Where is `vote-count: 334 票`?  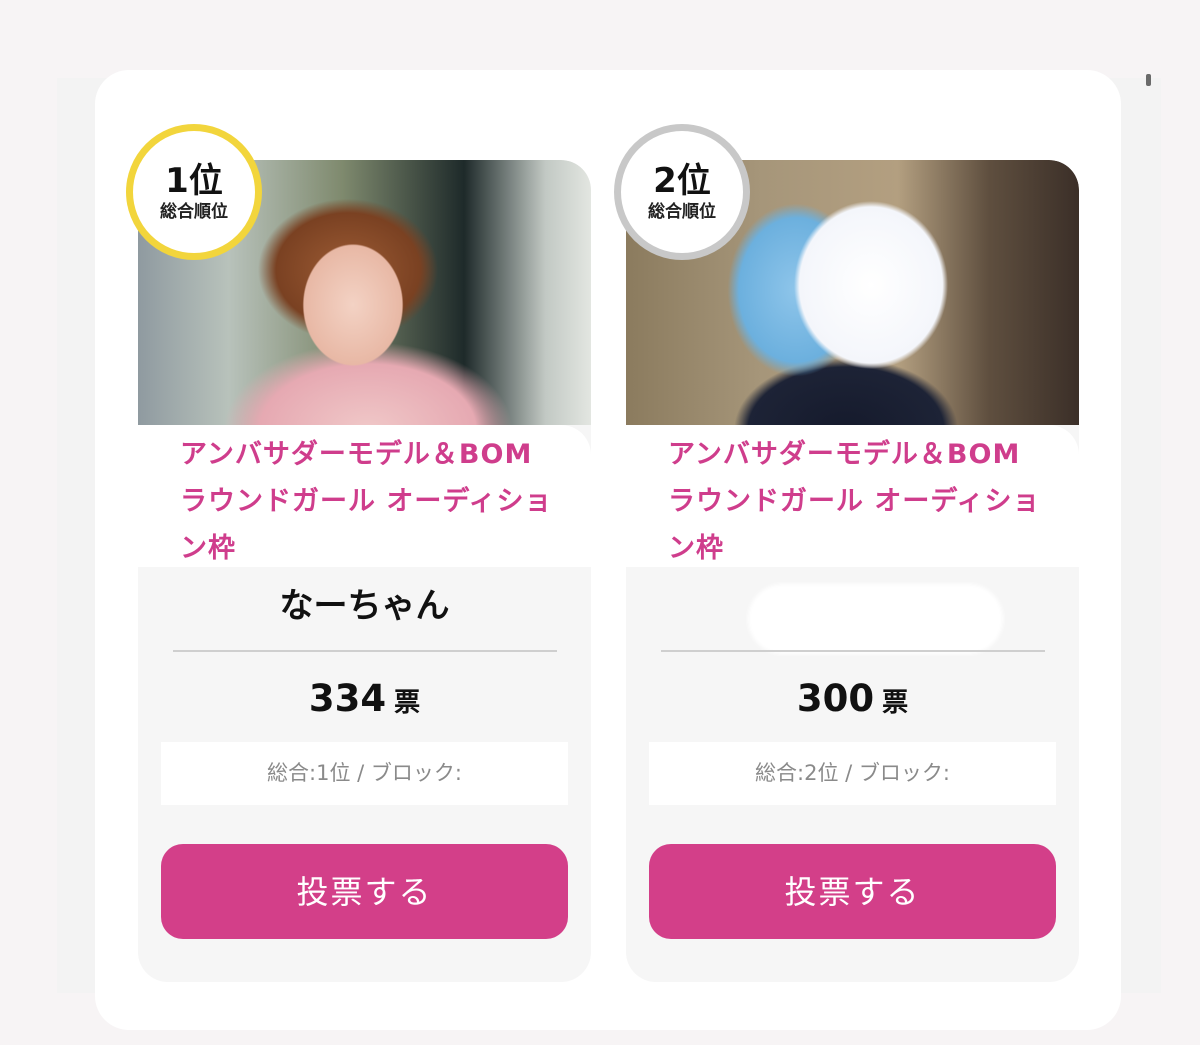
vote-count: 334 票 is located at coordinates (364, 702).